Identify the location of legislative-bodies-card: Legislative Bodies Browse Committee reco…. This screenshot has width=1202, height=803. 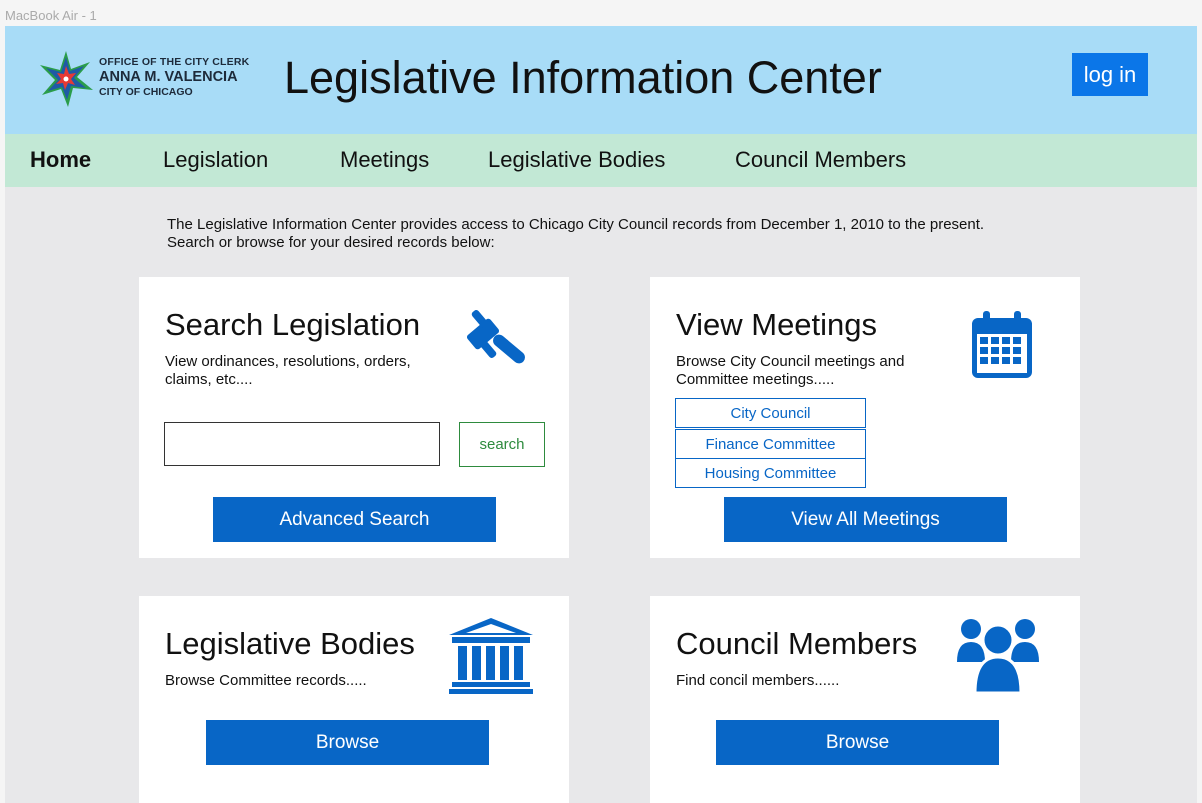
(354, 699).